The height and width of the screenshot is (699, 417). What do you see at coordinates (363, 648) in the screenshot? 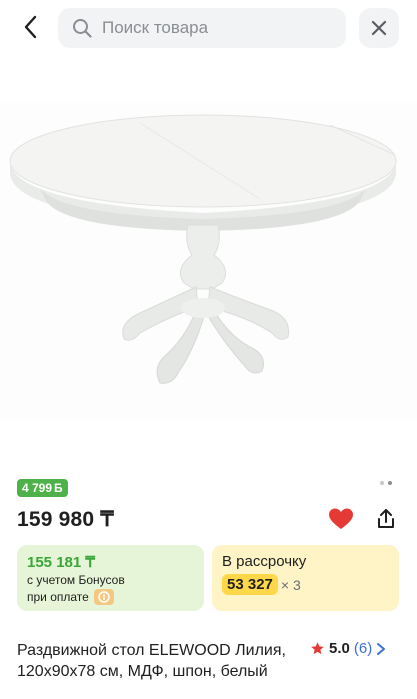
I see `review-count: (6)` at bounding box center [363, 648].